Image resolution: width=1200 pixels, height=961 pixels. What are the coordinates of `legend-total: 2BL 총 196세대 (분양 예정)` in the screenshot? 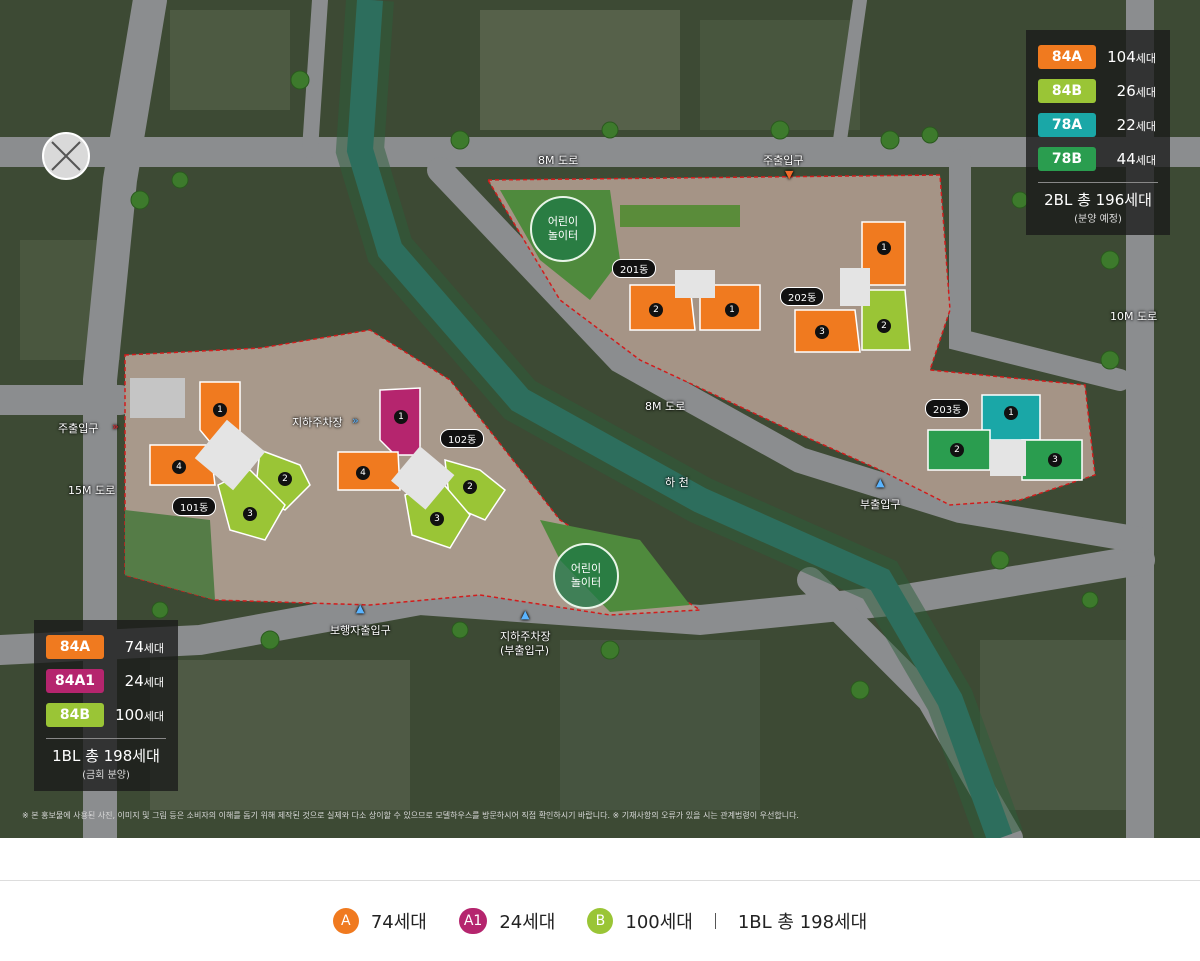 It's located at (1098, 203).